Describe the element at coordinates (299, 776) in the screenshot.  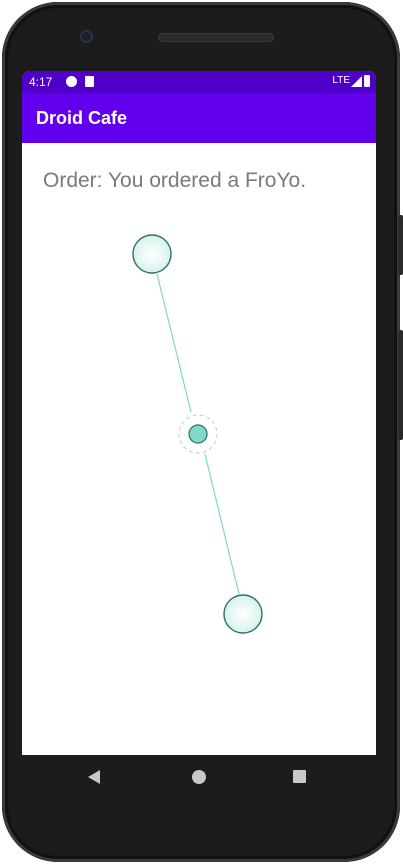
I see `recents-icon` at that location.